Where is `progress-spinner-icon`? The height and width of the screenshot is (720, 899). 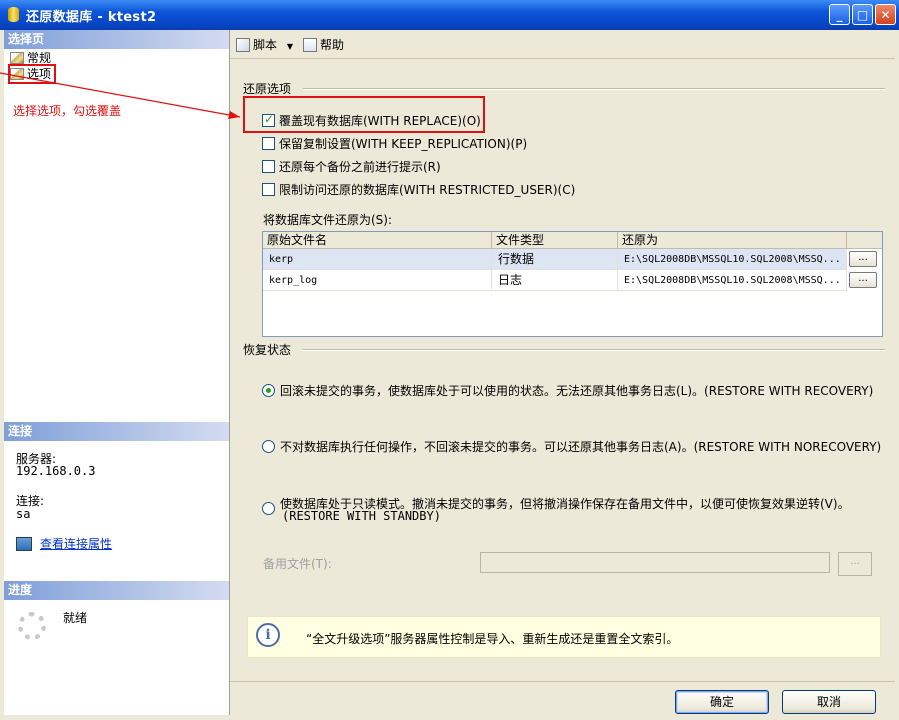
progress-spinner-icon is located at coordinates (32, 626).